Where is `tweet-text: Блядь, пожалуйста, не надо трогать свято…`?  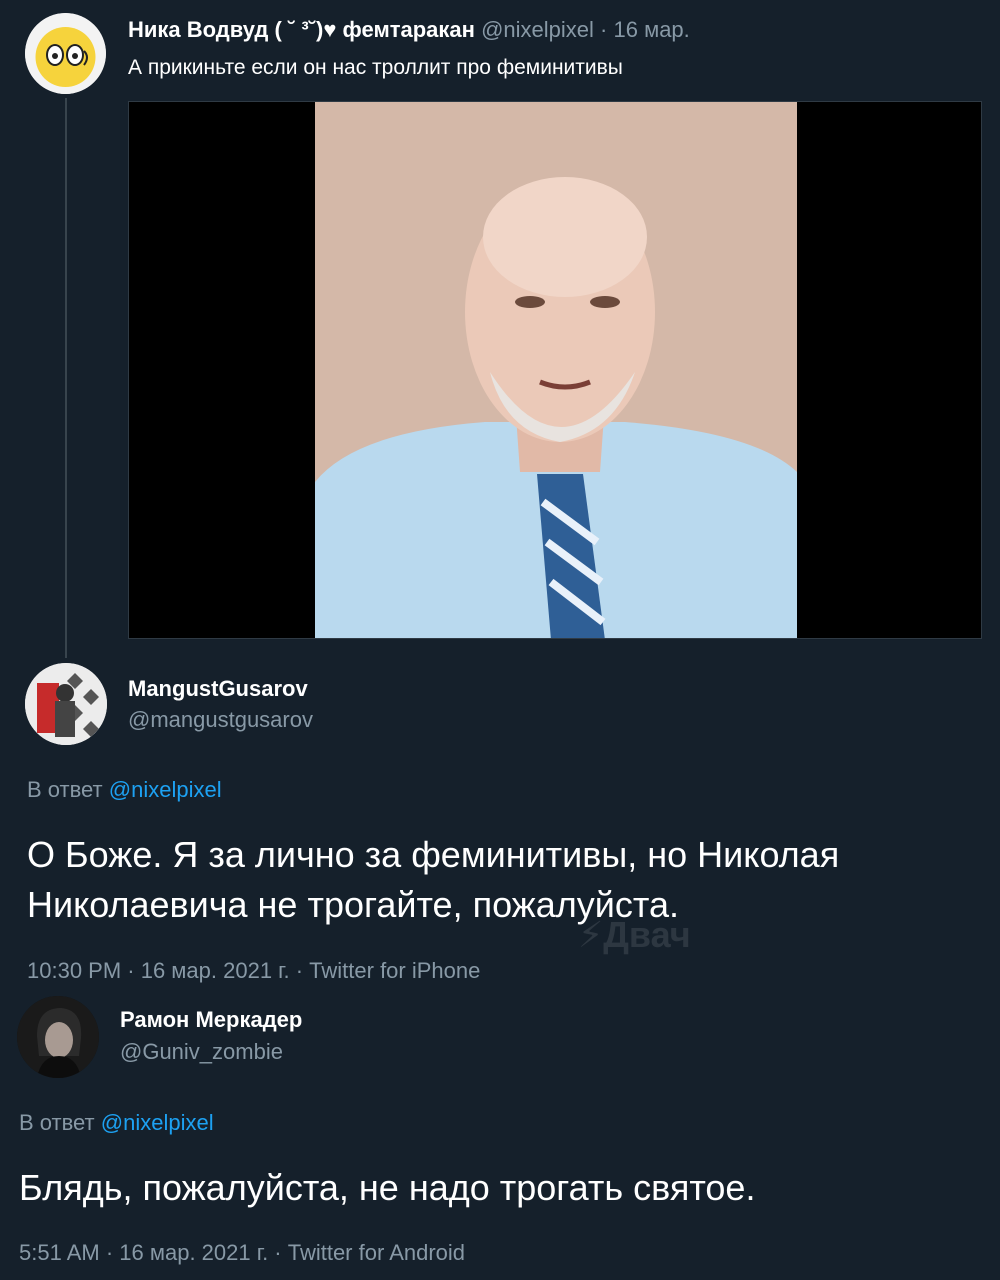 tweet-text: Блядь, пожалуйста, не надо трогать свято… is located at coordinates (387, 1187).